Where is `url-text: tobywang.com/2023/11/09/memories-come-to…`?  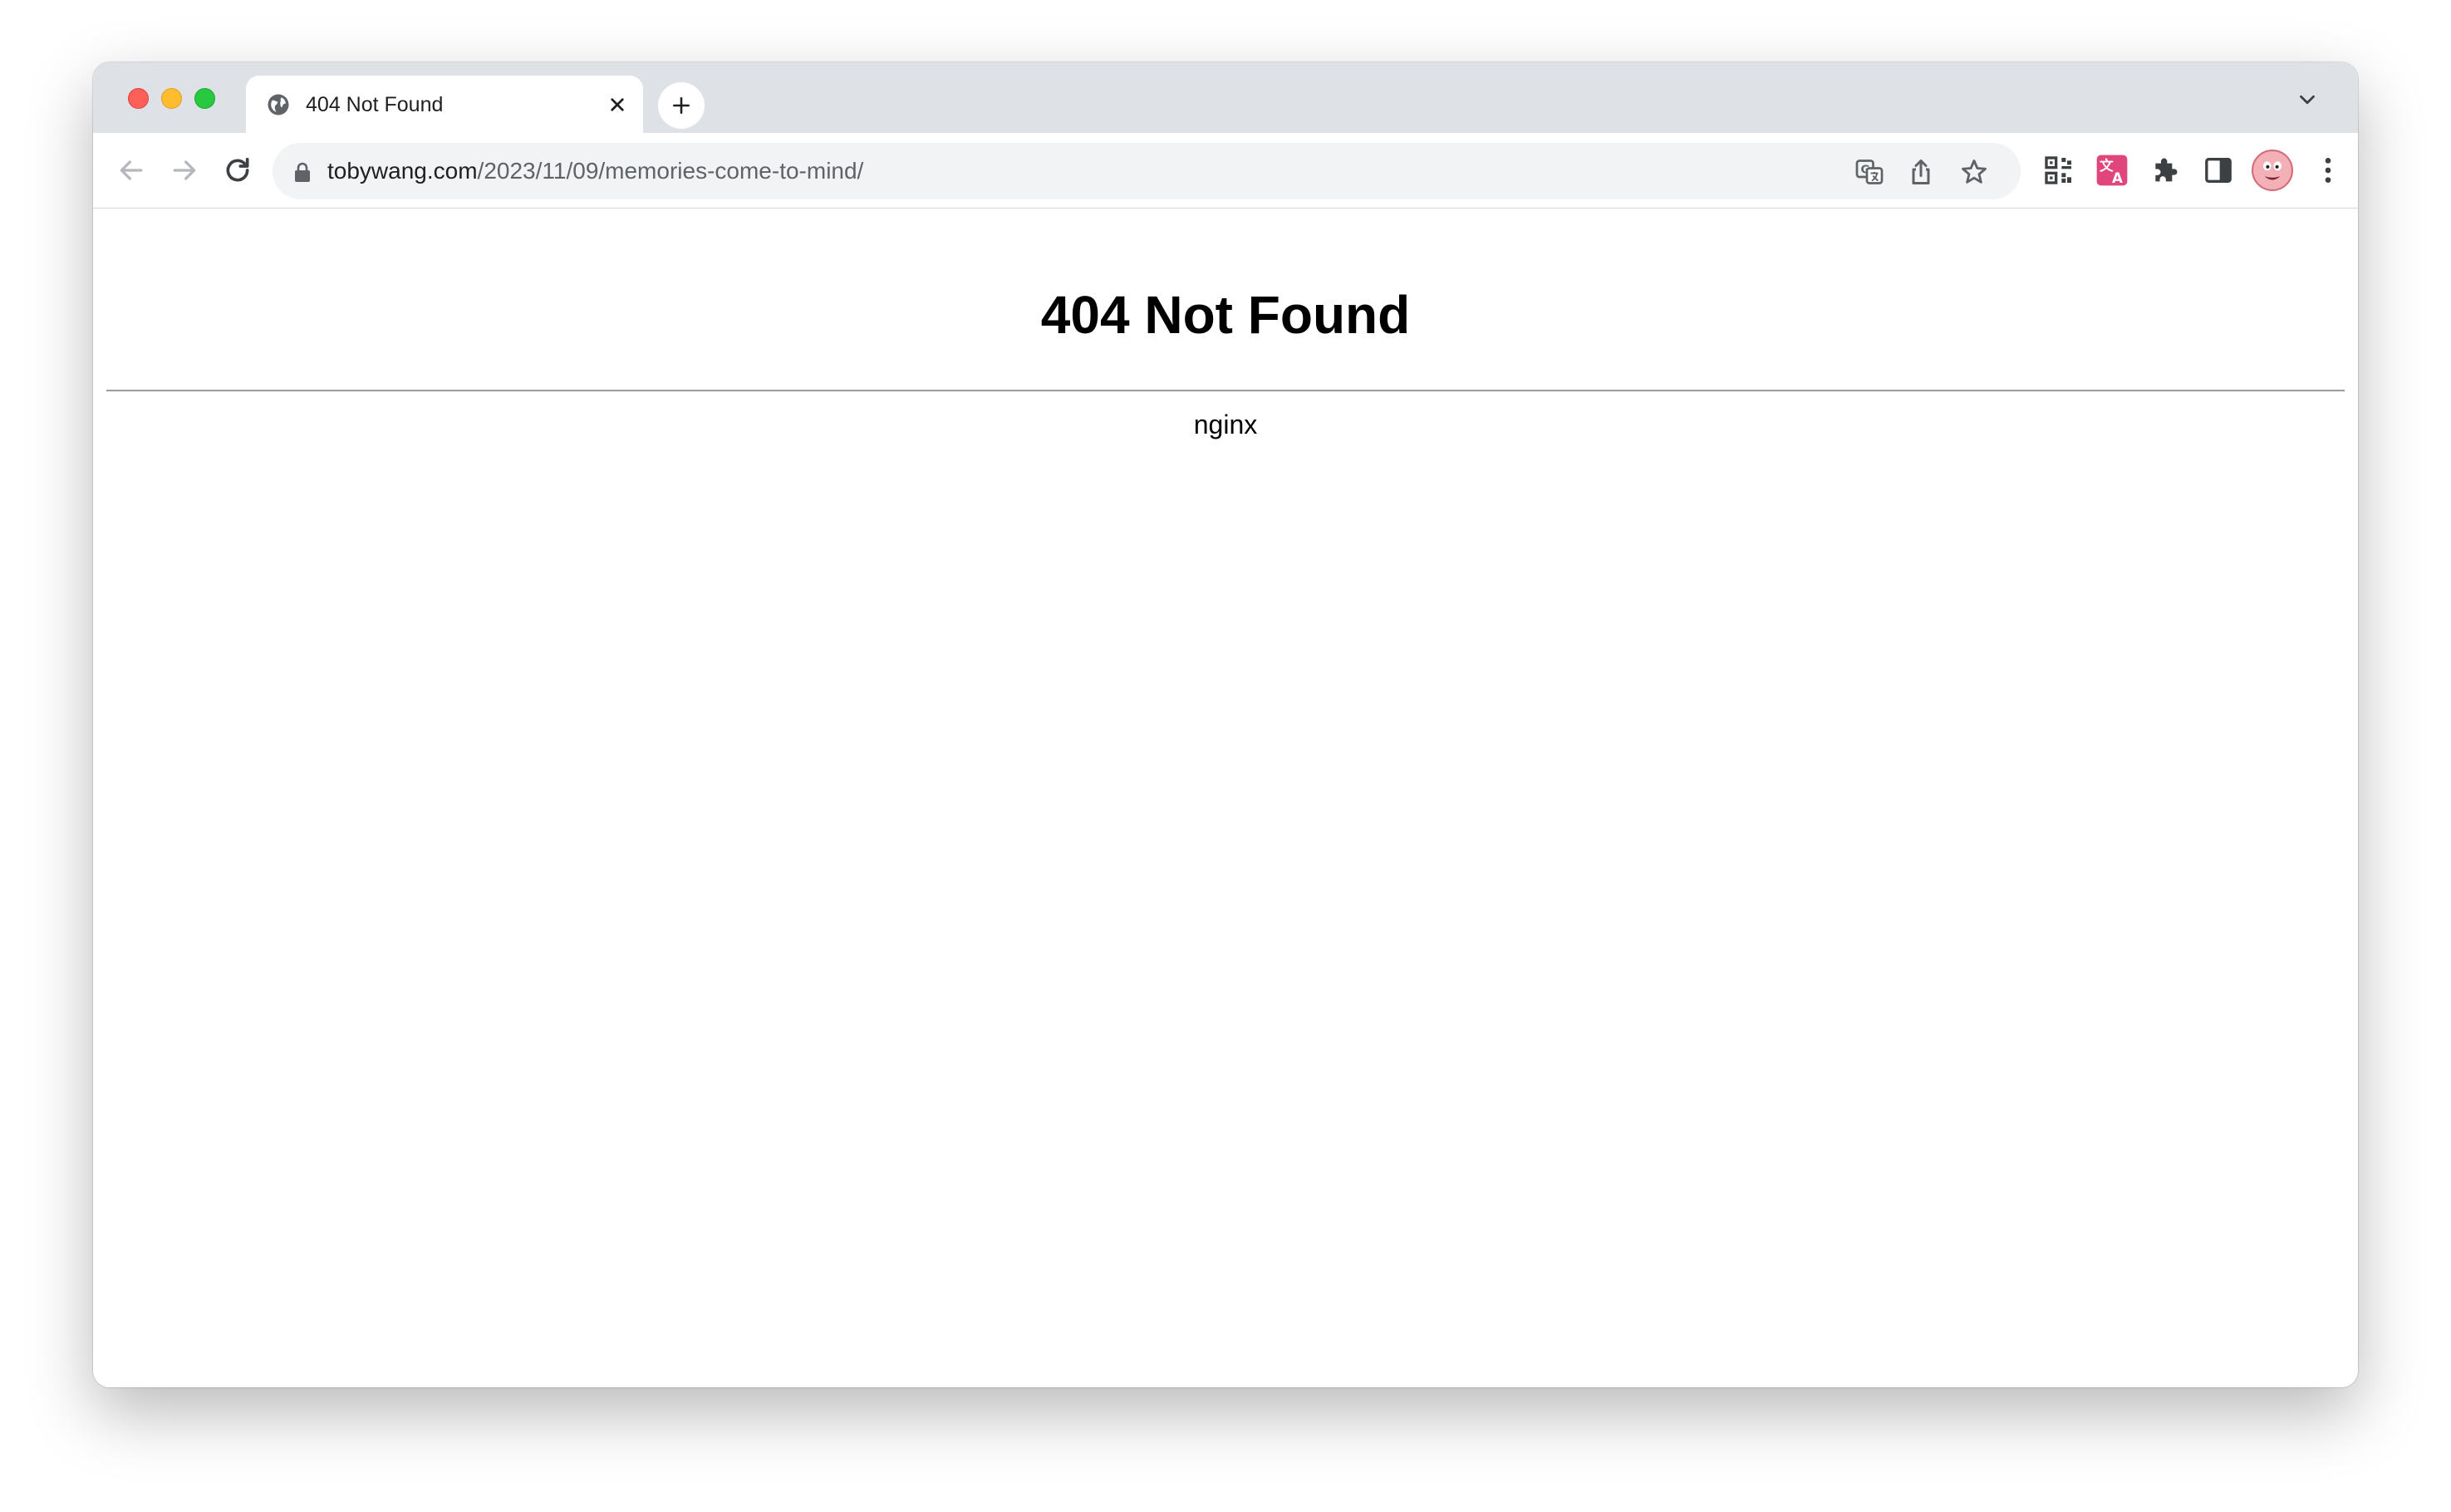
url-text: tobywang.com/2023/11/09/memories-come-to… is located at coordinates (595, 171).